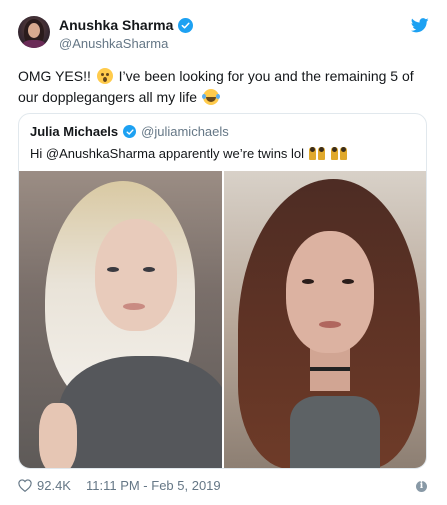  Describe the element at coordinates (25, 485) in the screenshot. I see `heart-icon` at that location.